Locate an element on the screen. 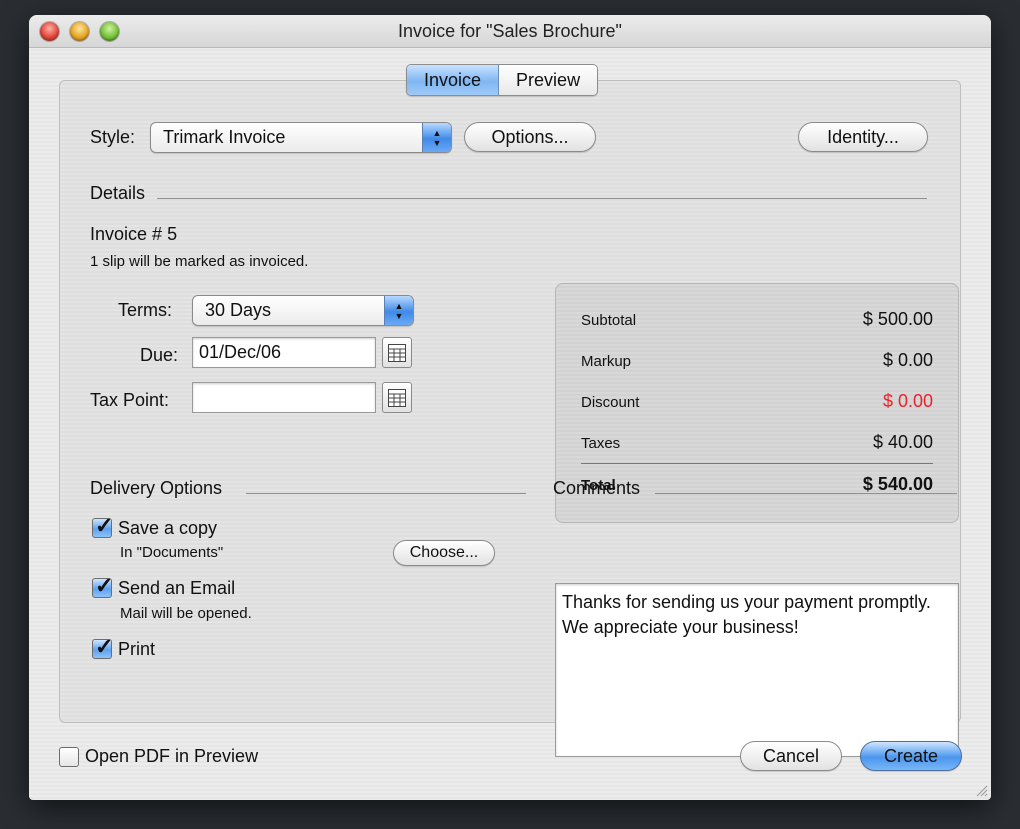 Image resolution: width=1020 pixels, height=829 pixels. markup-value: $ 0.00 is located at coordinates (907, 360).